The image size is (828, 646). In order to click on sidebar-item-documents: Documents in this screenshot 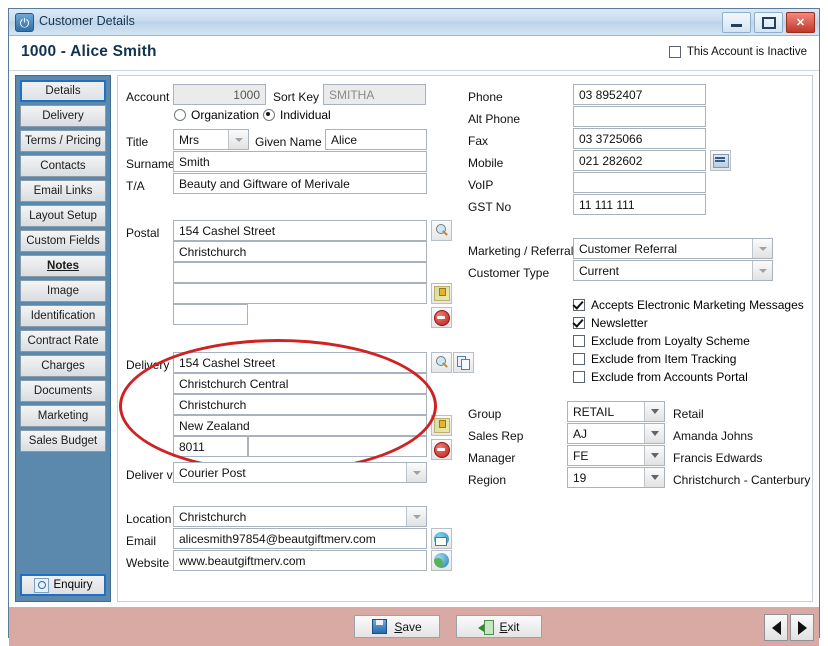, I will do `click(63, 391)`.